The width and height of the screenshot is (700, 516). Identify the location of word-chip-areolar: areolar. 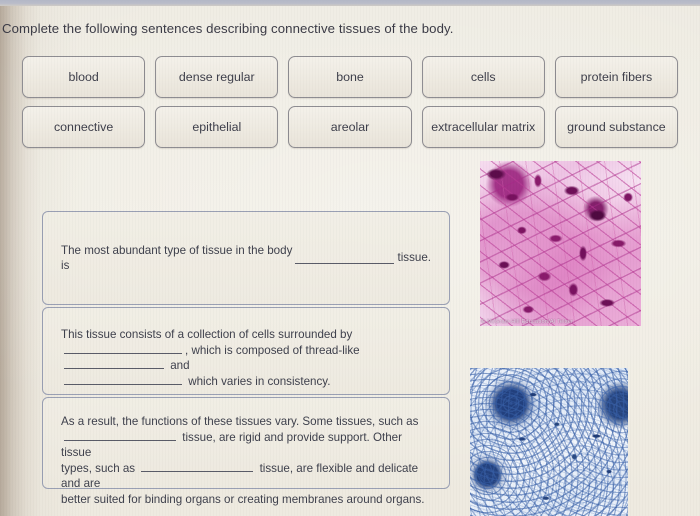
(350, 127).